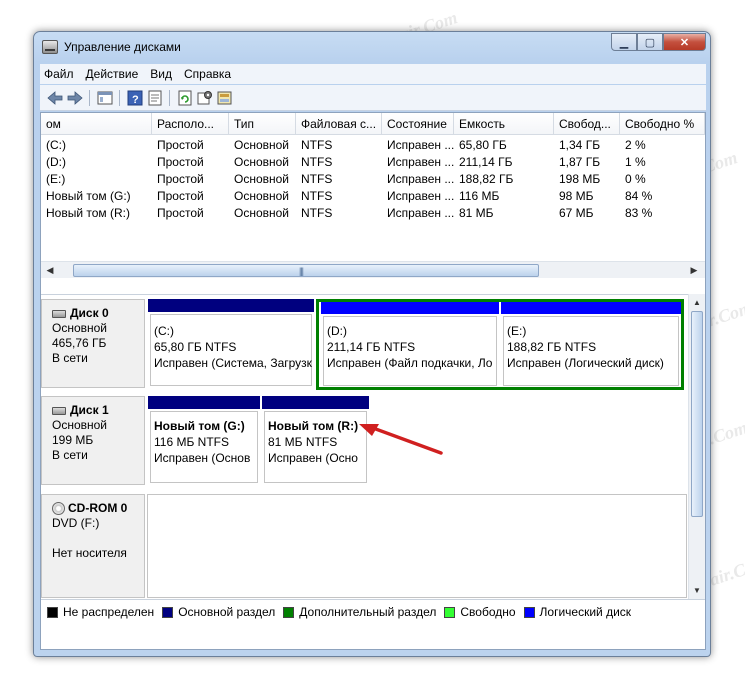 This screenshot has height=689, width=745. Describe the element at coordinates (205, 98) in the screenshot. I see `settings-icon` at that location.